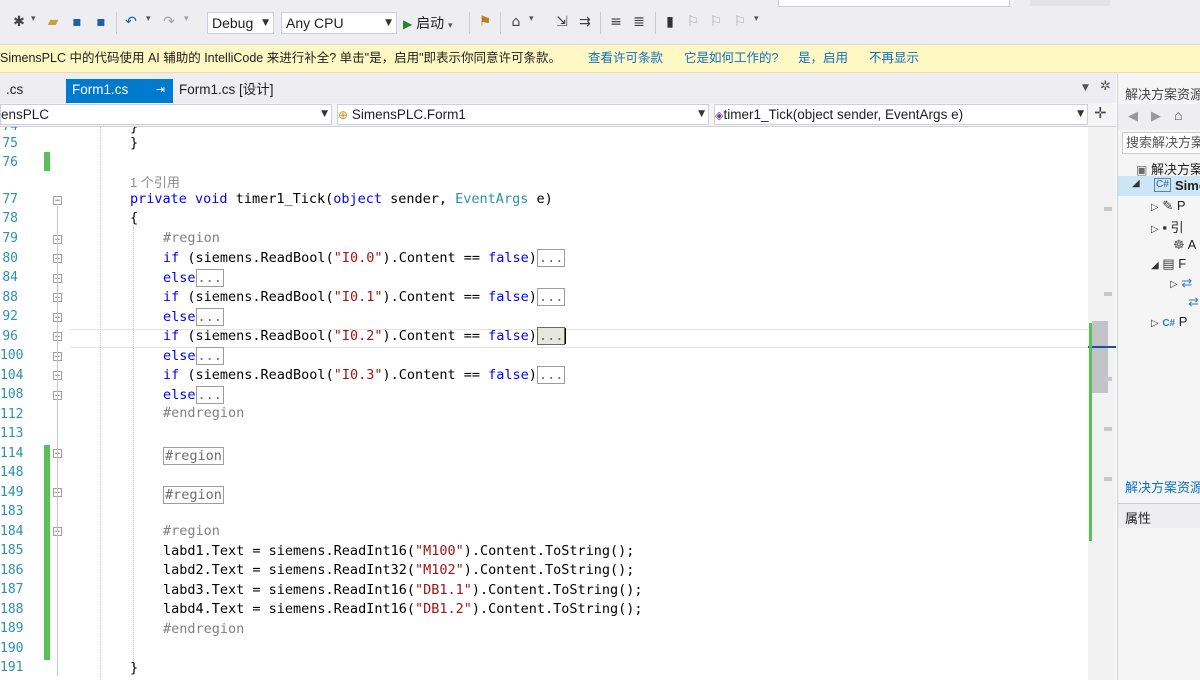  Describe the element at coordinates (343, 115) in the screenshot. I see `class-icon: ⊕` at that location.